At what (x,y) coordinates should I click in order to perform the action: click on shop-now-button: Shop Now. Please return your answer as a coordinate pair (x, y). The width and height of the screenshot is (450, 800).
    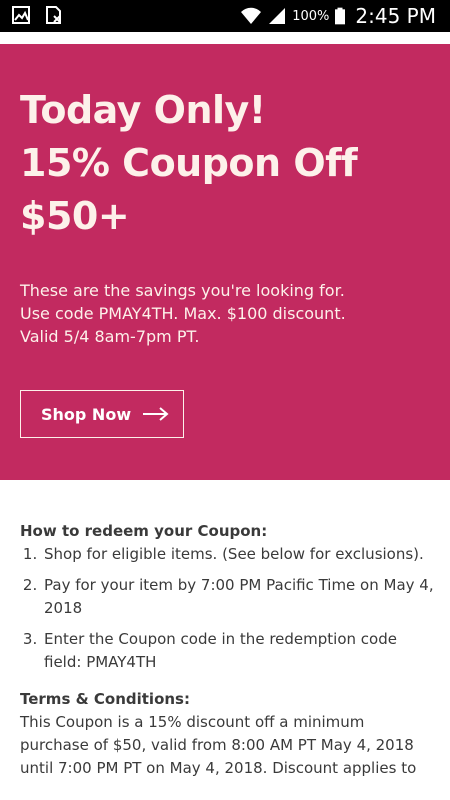
    Looking at the image, I should click on (102, 414).